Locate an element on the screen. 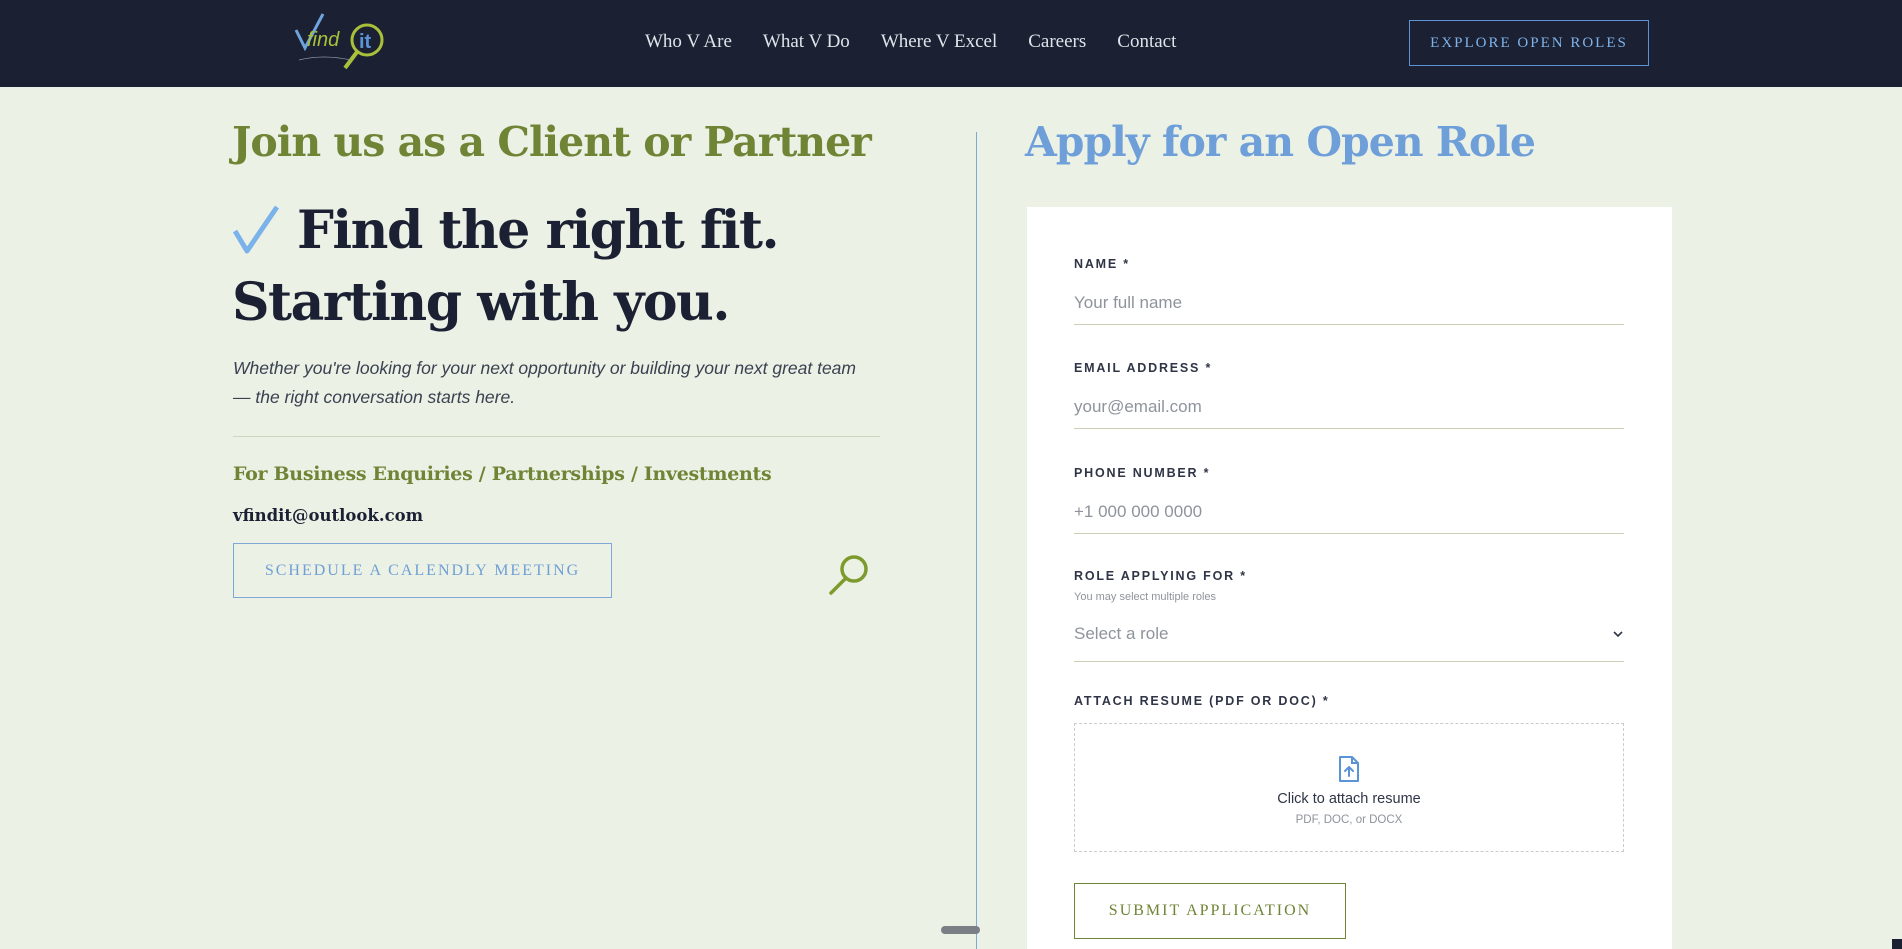 The image size is (1902, 949). scroll-handle is located at coordinates (960, 930).